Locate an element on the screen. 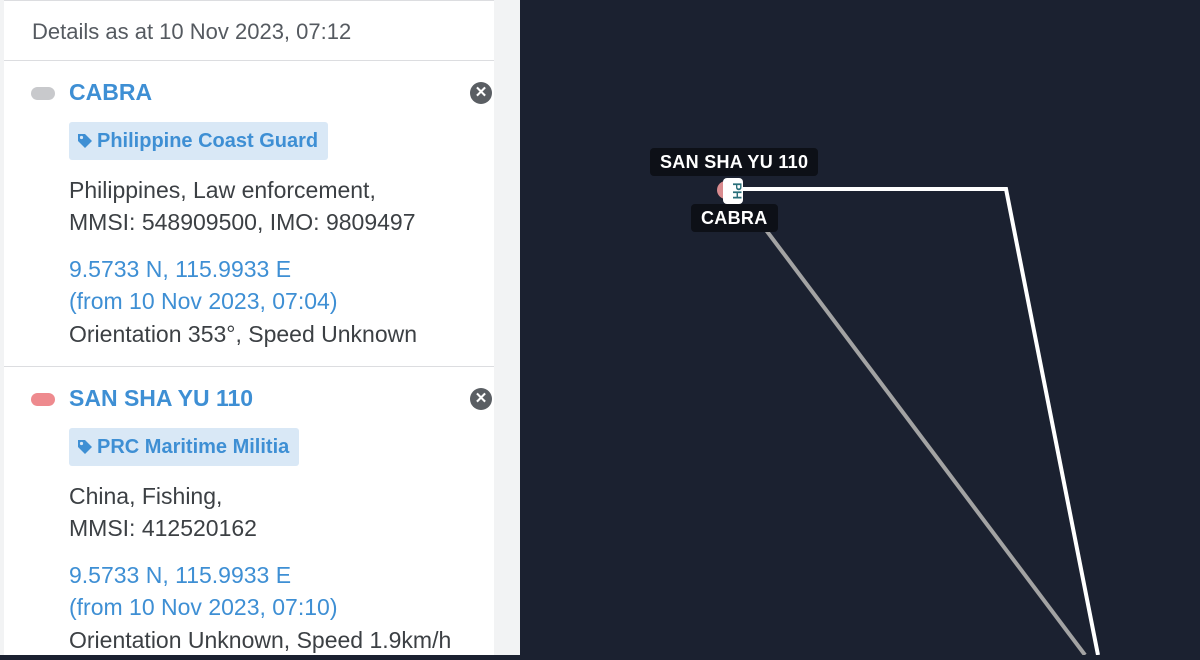  vessel-tag: Philippine Coast Guard is located at coordinates (199, 141).